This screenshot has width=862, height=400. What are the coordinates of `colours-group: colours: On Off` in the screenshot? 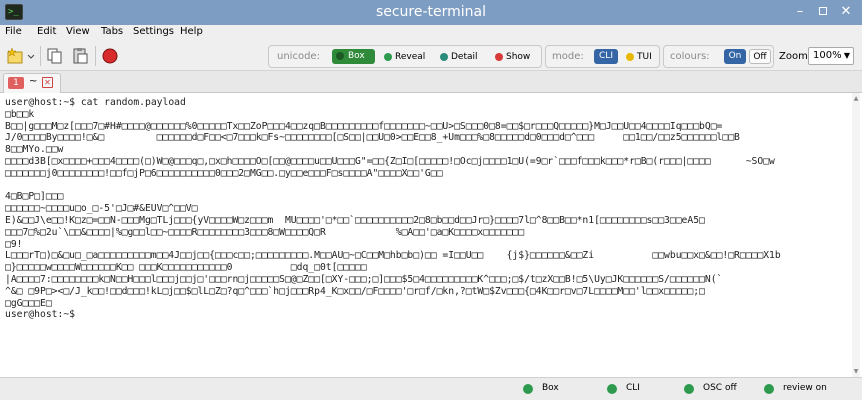 It's located at (718, 56).